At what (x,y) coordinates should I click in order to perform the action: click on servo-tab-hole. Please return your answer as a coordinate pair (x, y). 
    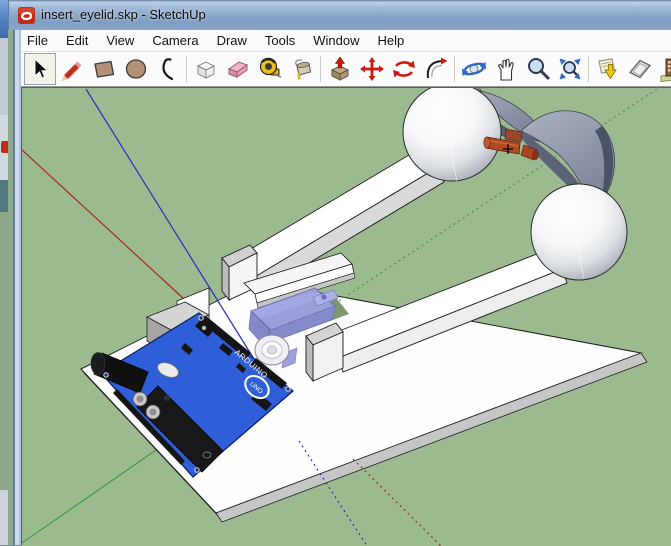
    Looking at the image, I should click on (324, 297).